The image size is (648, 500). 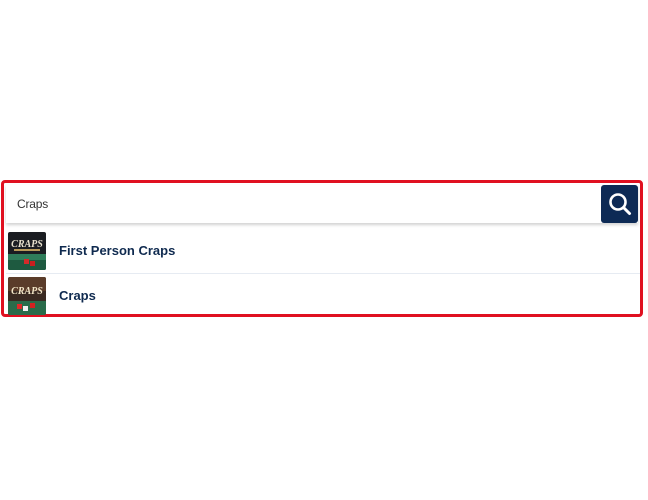 I want to click on result-label: Craps, so click(x=77, y=295).